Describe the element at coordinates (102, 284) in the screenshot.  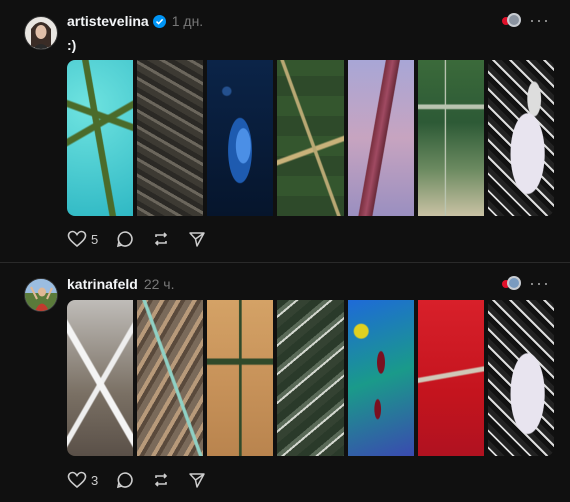
I see `username-text: katrinafeld` at that location.